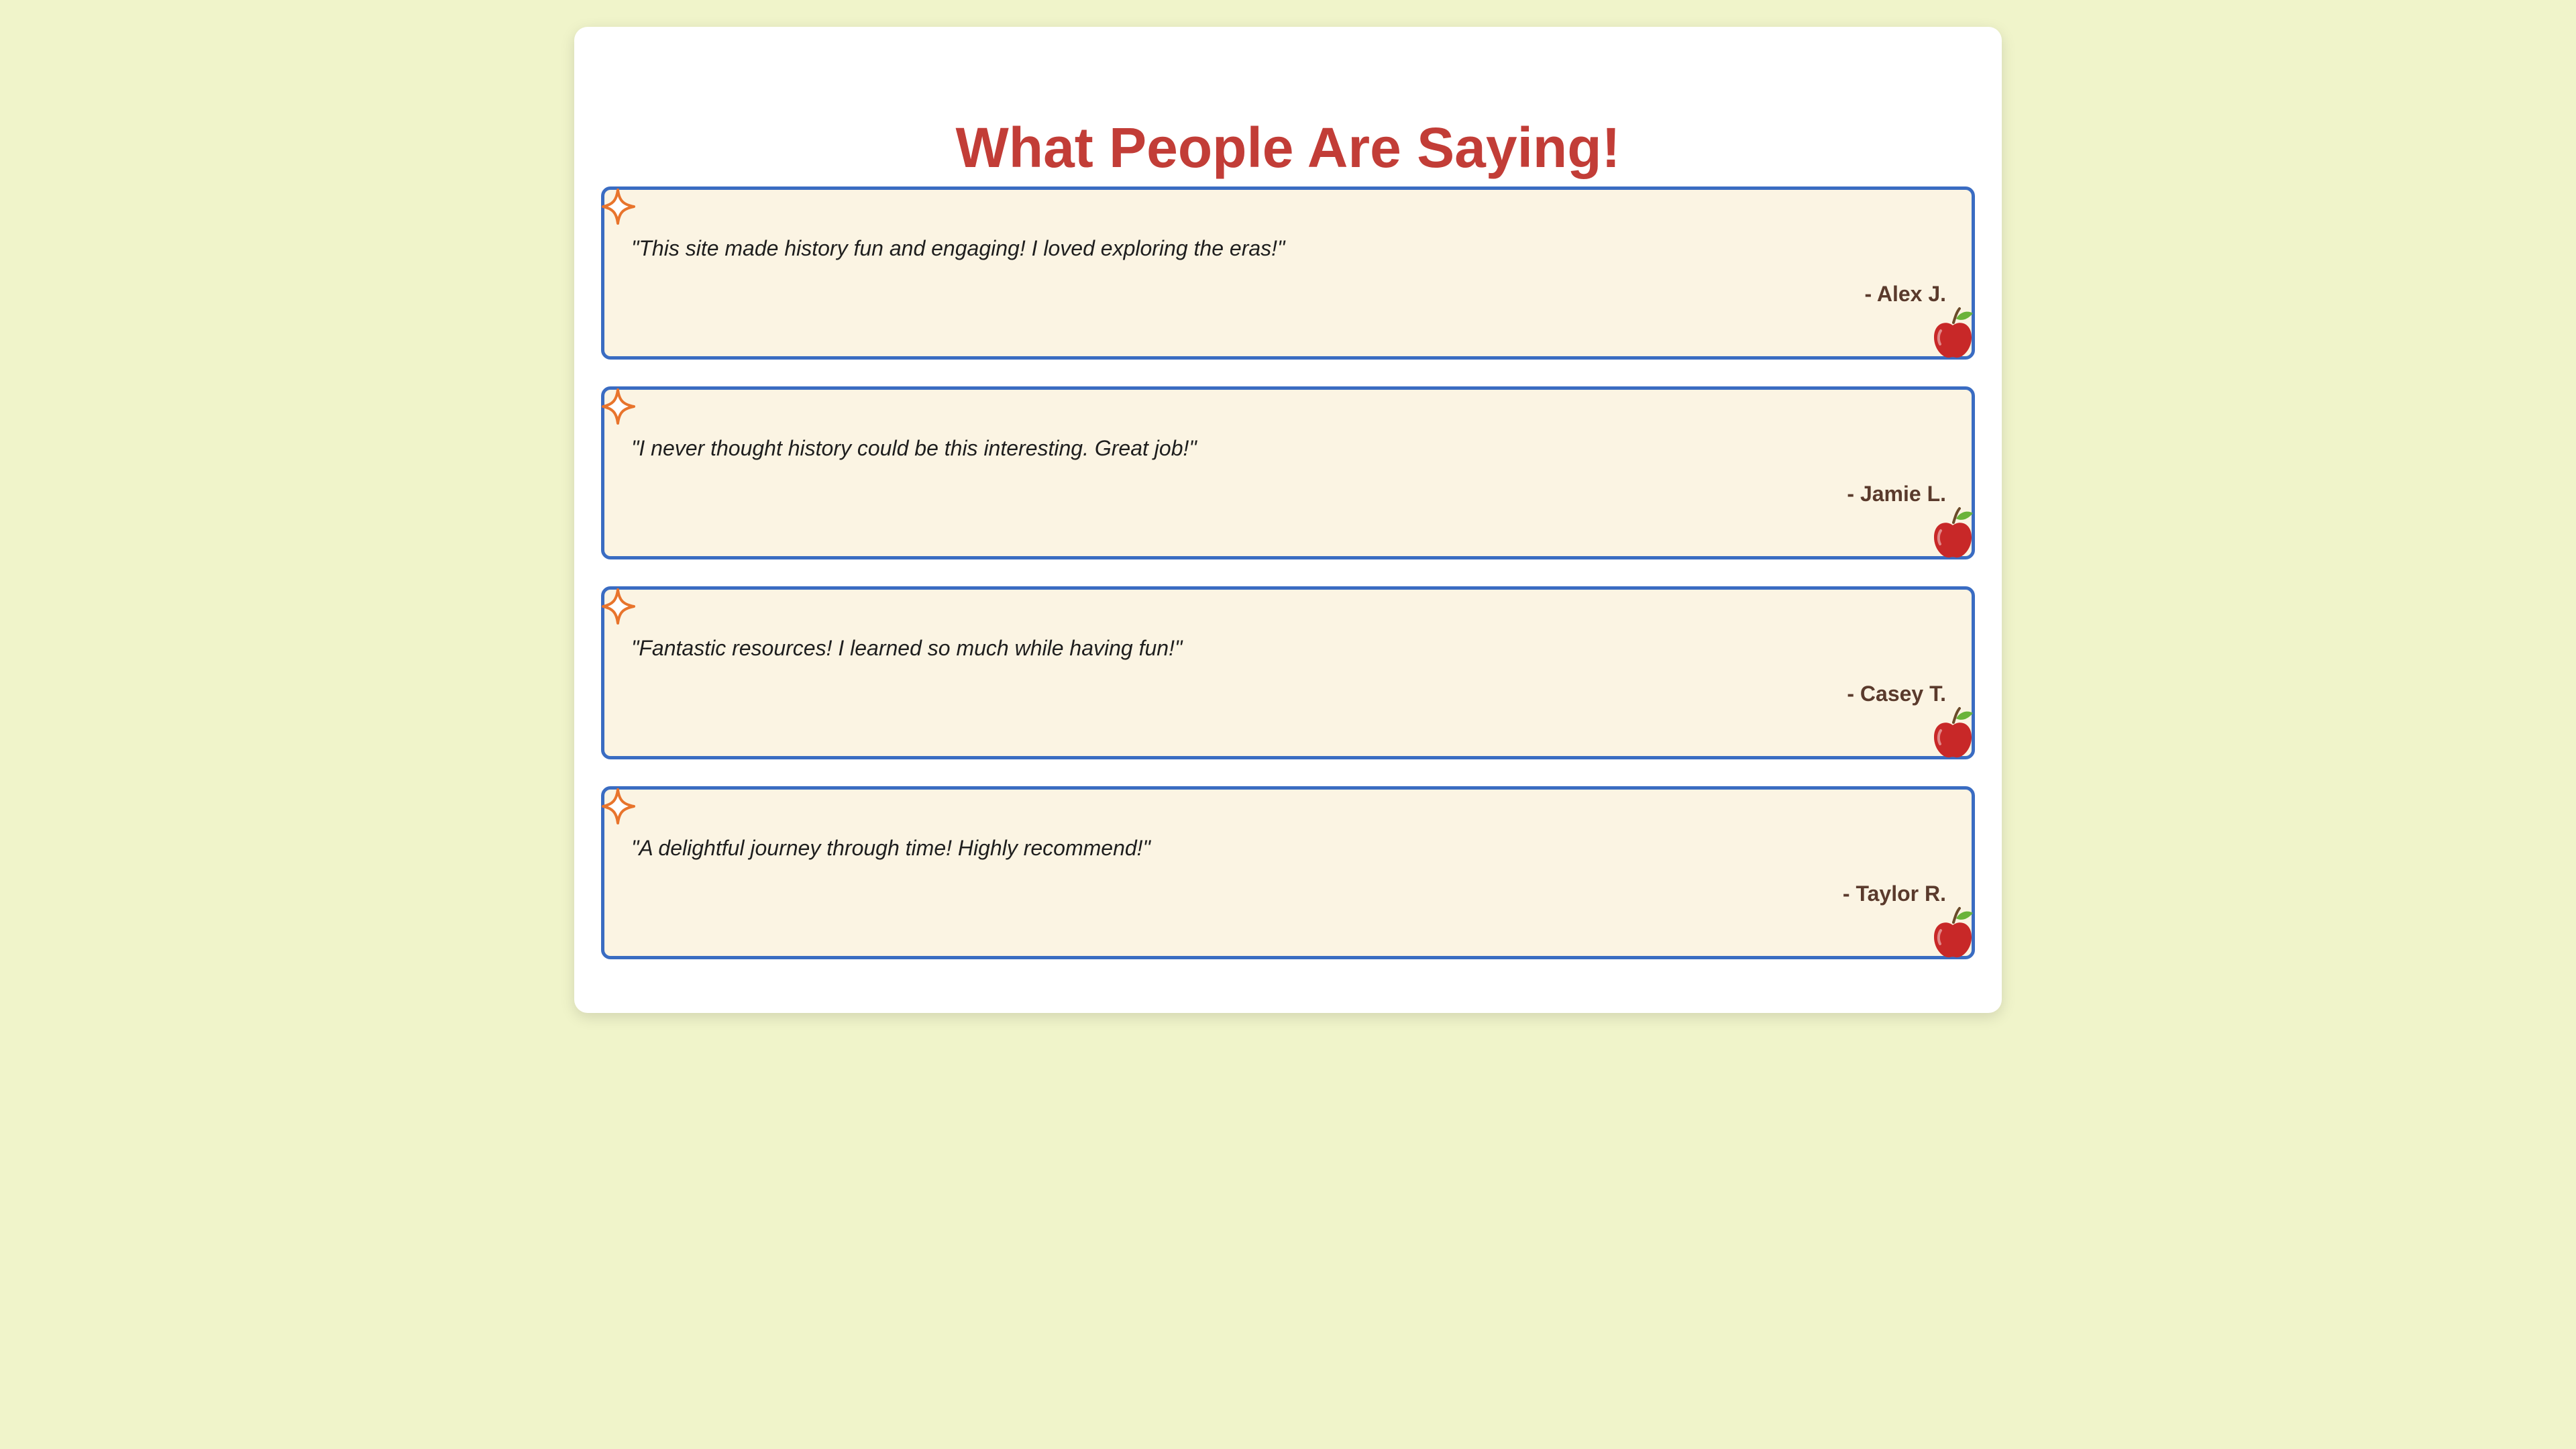 The image size is (2576, 1449). I want to click on page-title: What People Are Saying!, so click(1288, 147).